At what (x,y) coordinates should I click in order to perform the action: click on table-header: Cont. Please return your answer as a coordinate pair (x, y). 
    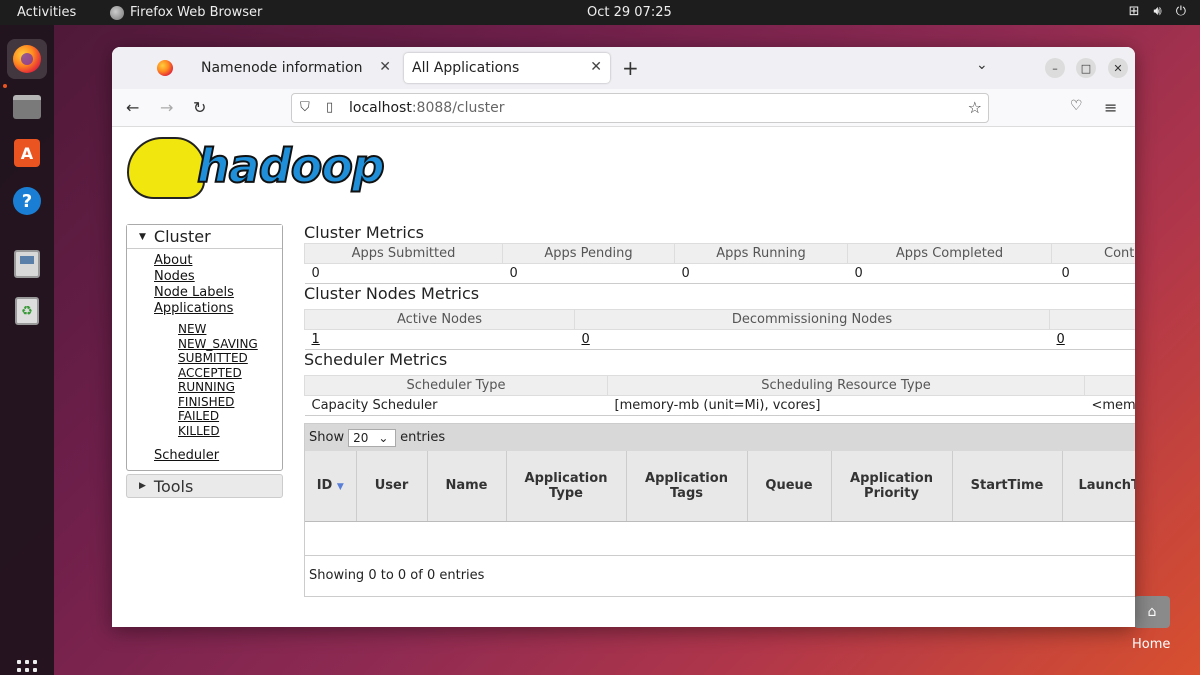
    Looking at the image, I should click on (1093, 253).